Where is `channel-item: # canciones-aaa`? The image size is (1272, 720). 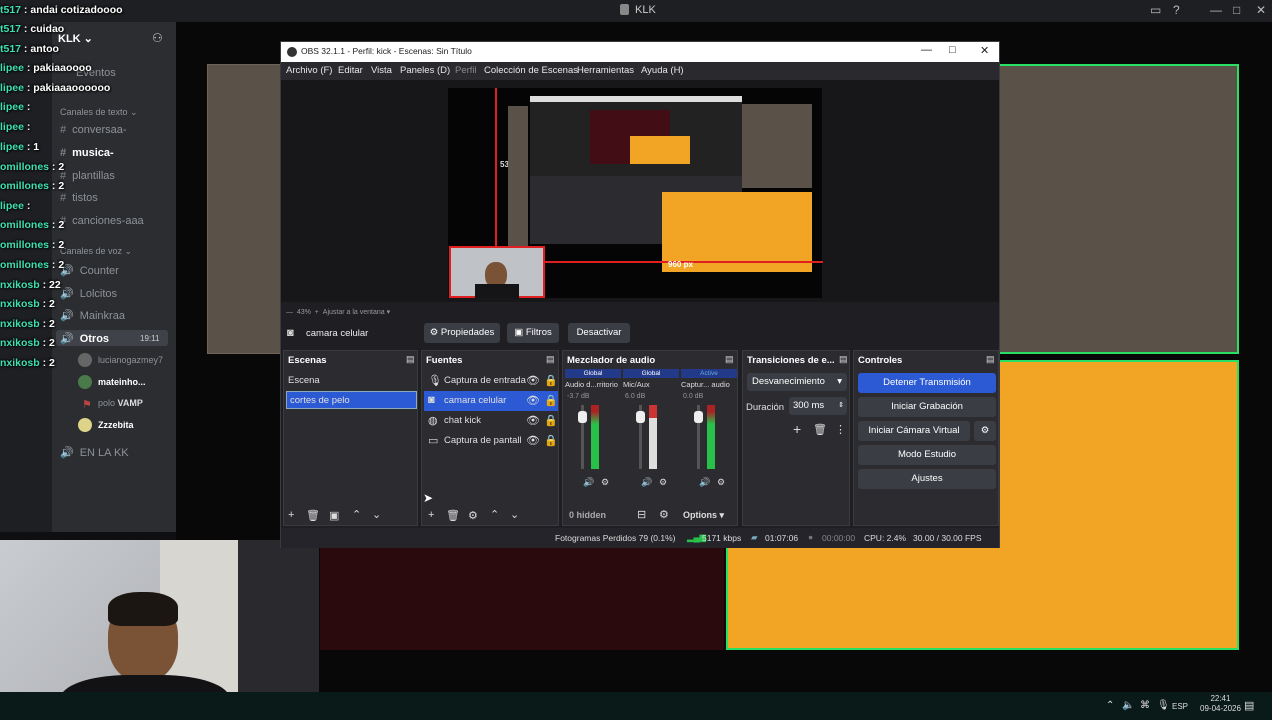 channel-item: # canciones-aaa is located at coordinates (102, 221).